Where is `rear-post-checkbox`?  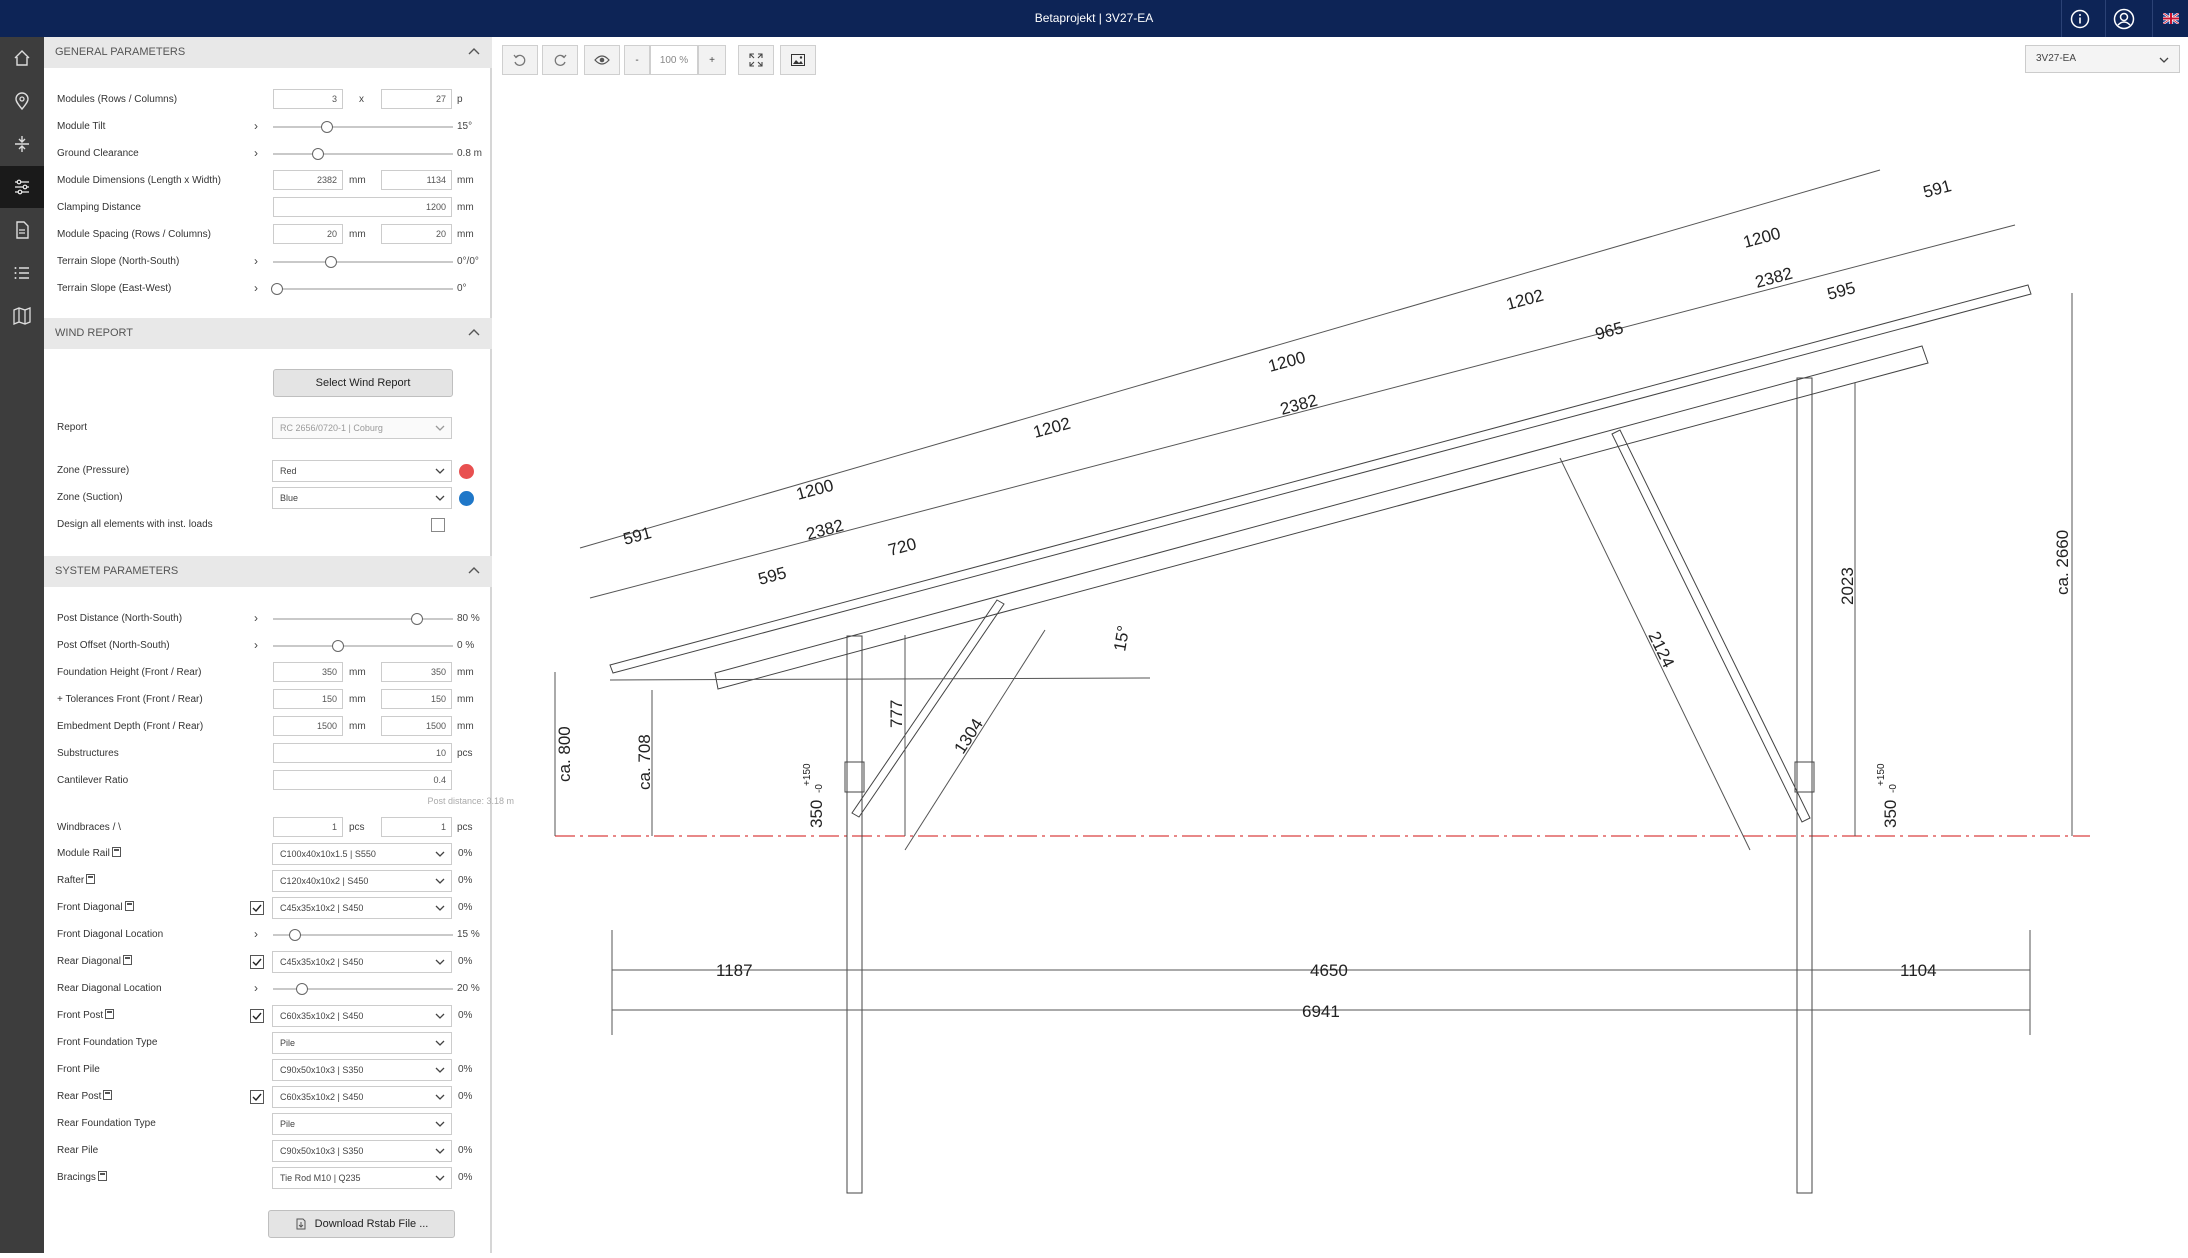
rear-post-checkbox is located at coordinates (257, 1097).